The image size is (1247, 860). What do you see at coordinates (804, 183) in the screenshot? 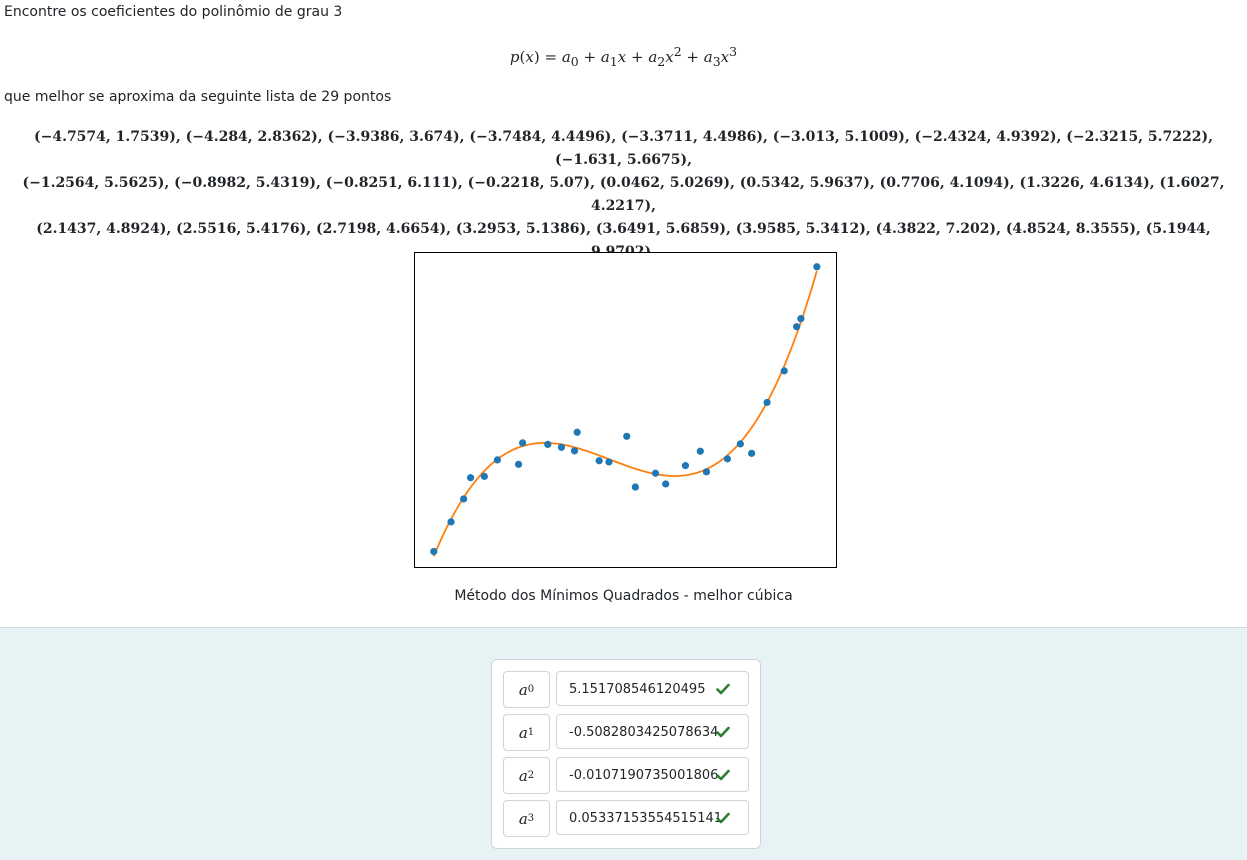
I see `point-item: (0.5342, 5.9637)` at bounding box center [804, 183].